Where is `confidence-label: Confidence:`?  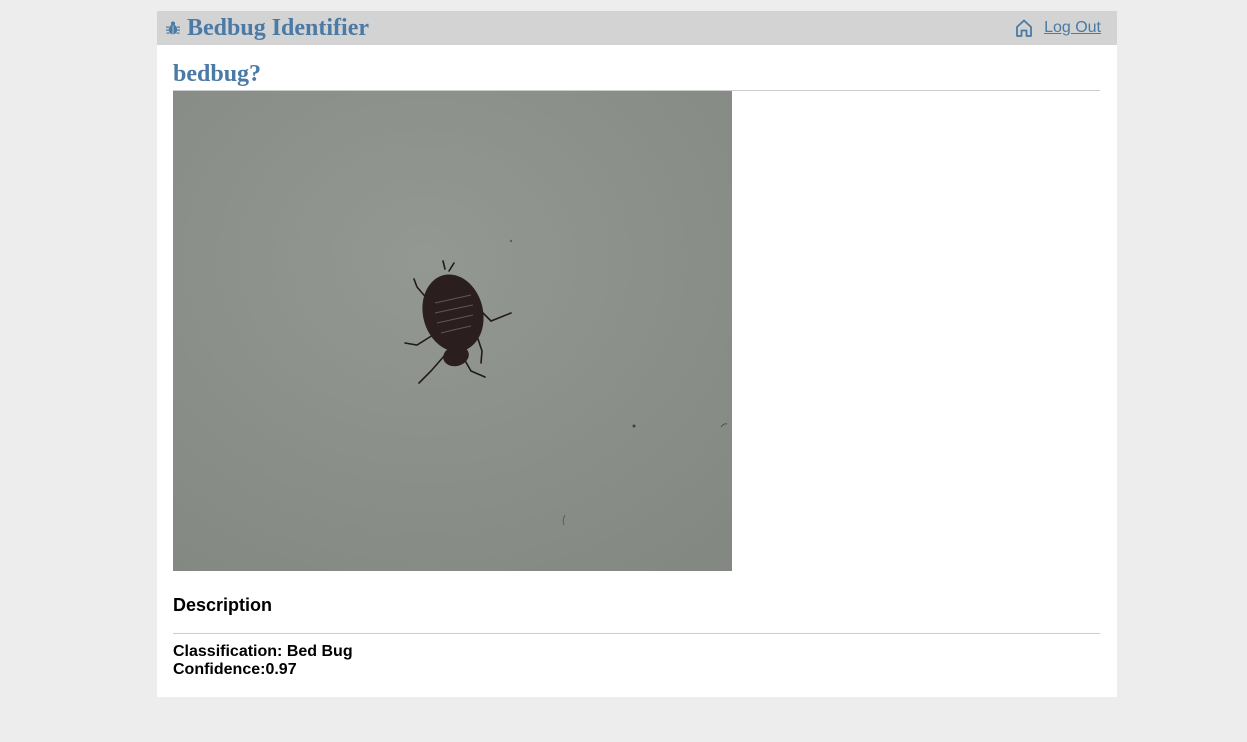 confidence-label: Confidence: is located at coordinates (219, 669).